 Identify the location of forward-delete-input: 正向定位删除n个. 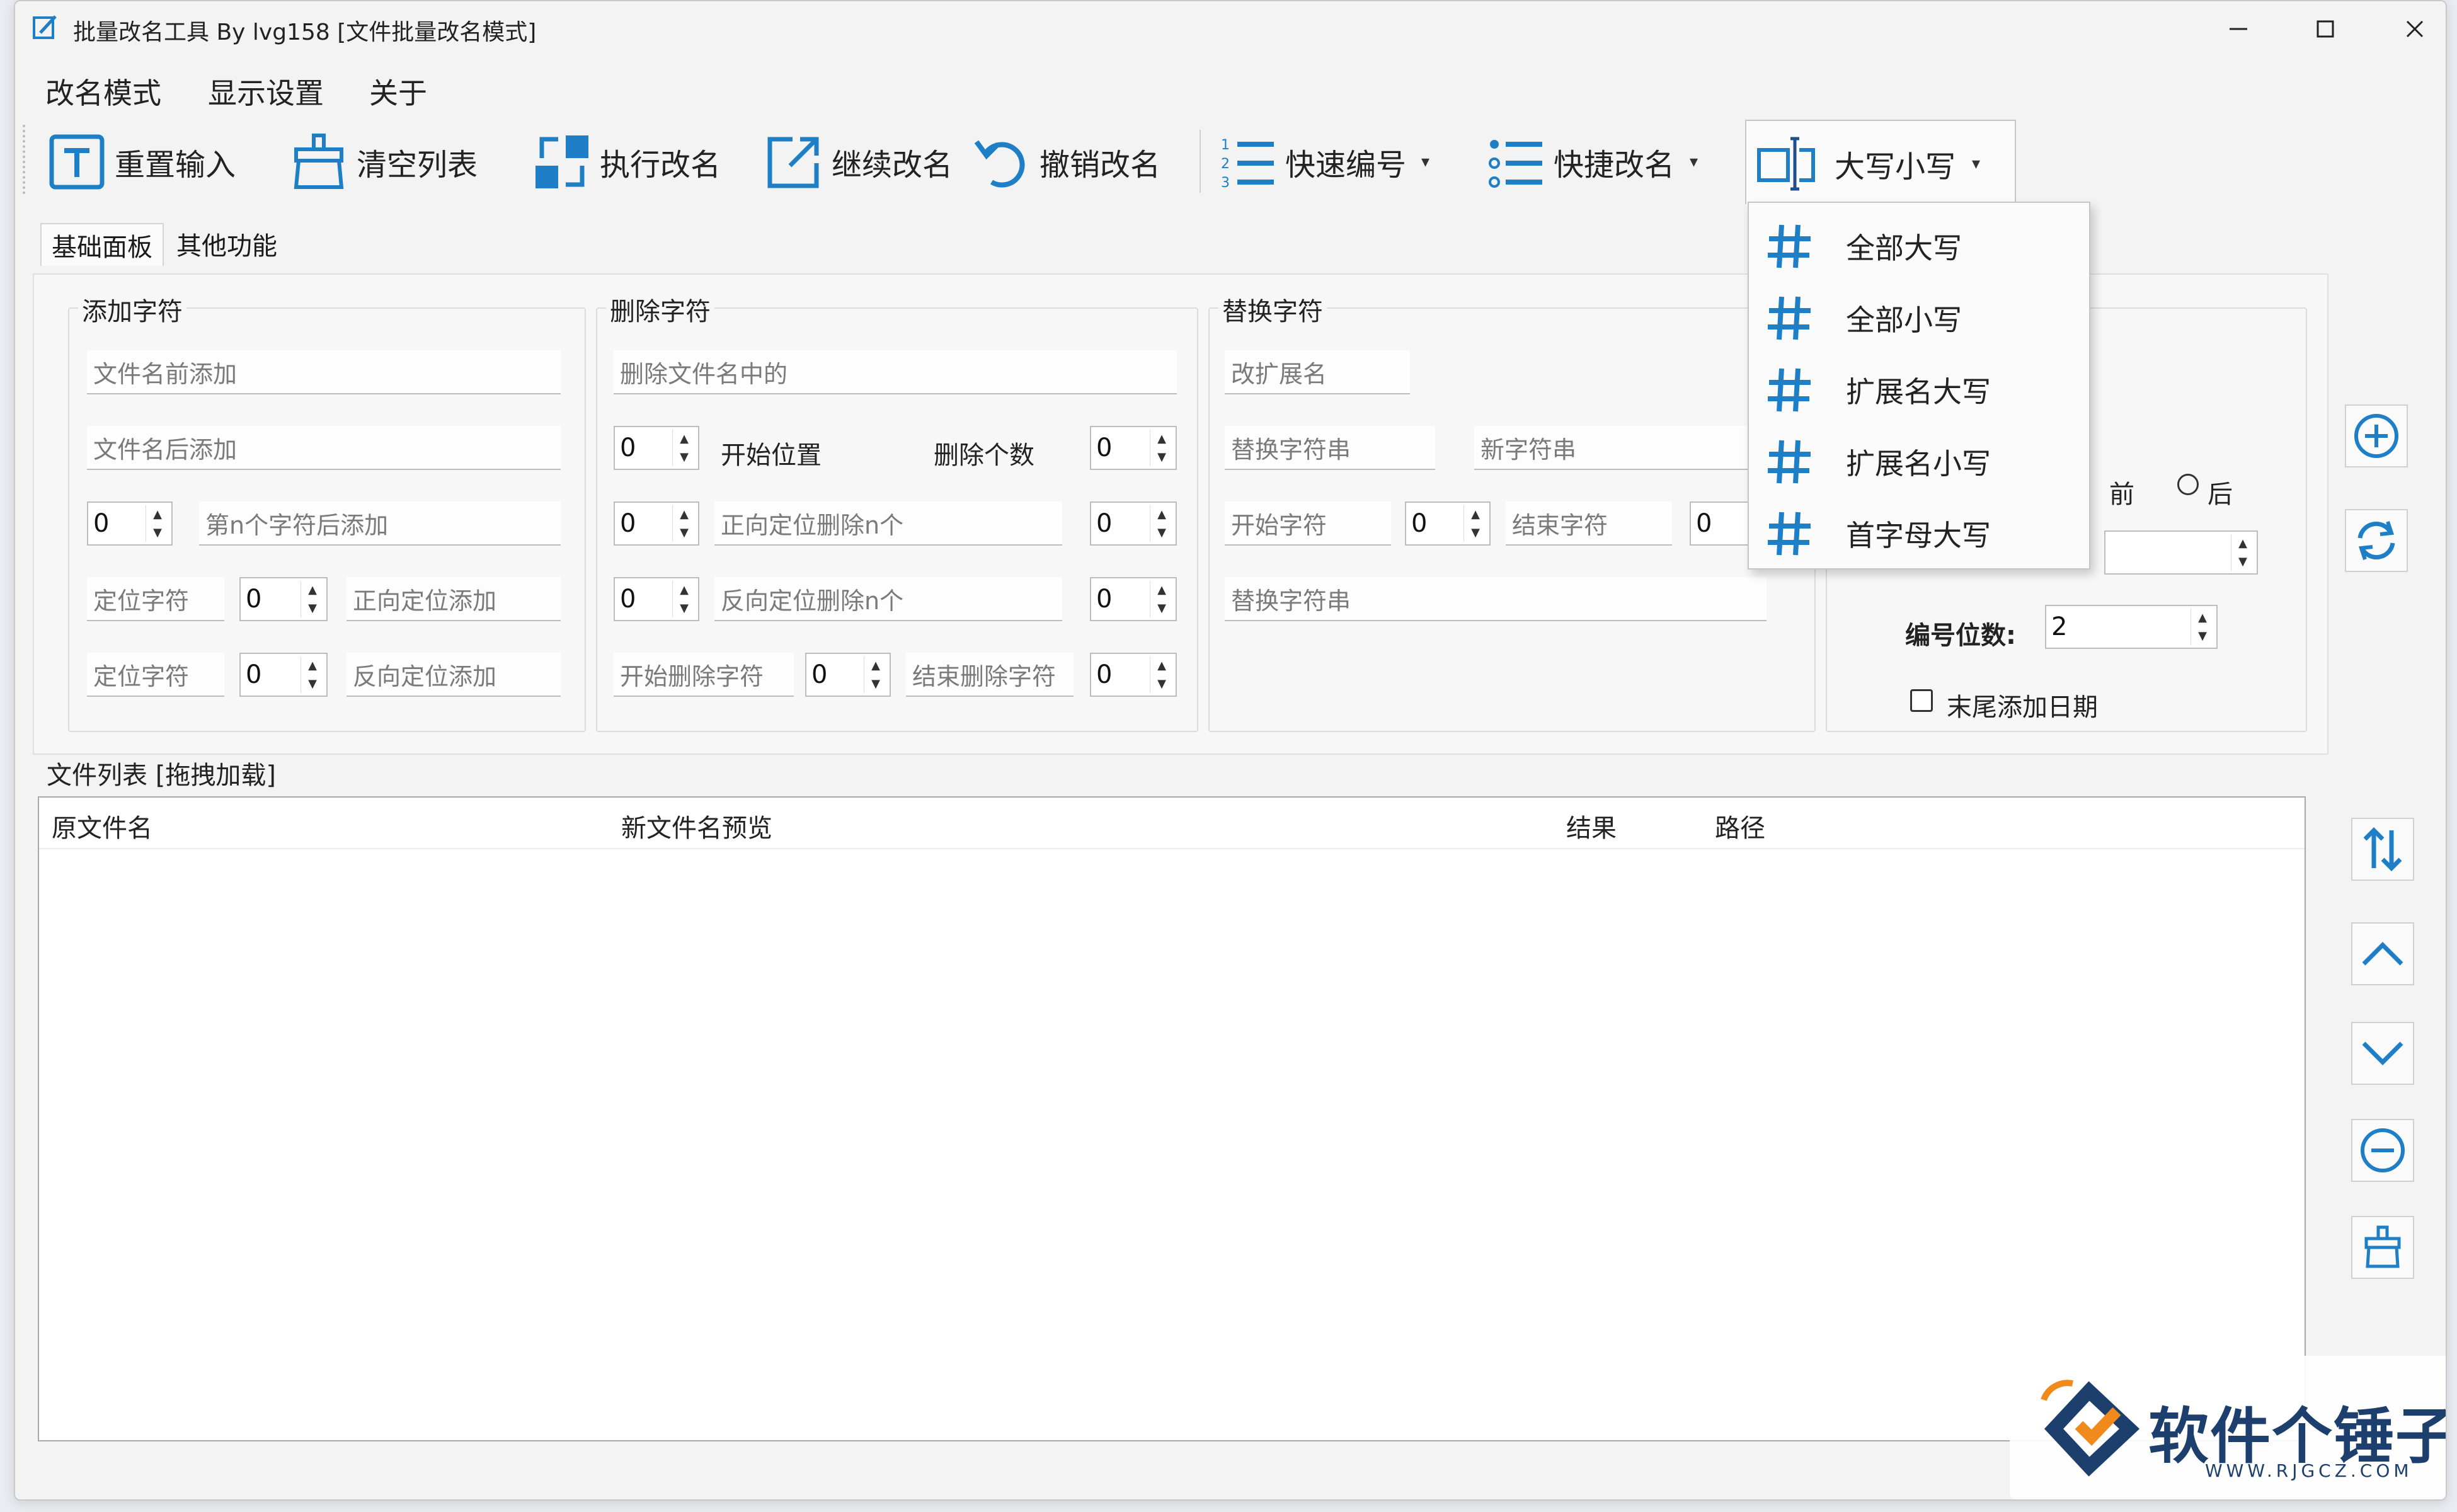
(888, 523).